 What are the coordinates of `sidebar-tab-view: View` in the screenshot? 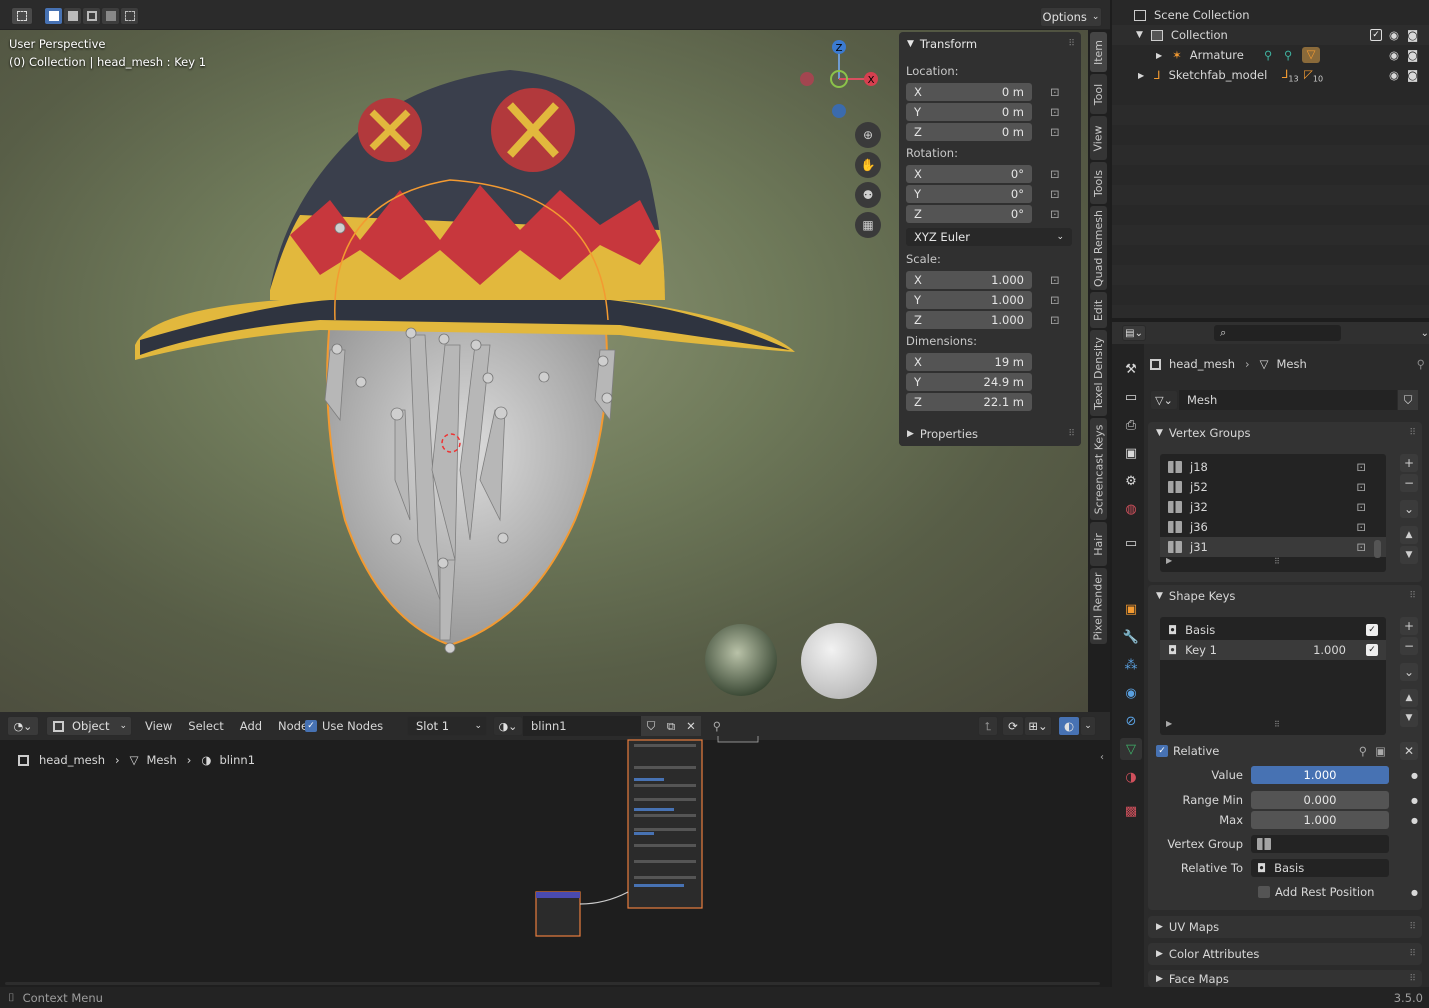 It's located at (1098, 138).